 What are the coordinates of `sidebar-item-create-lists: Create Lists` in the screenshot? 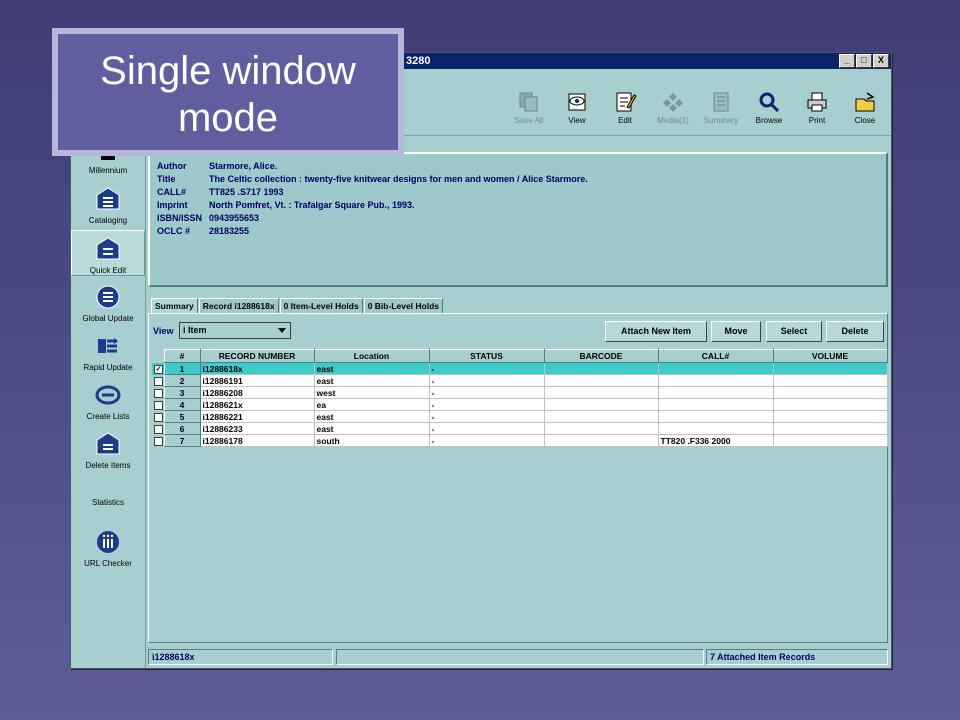 It's located at (108, 401).